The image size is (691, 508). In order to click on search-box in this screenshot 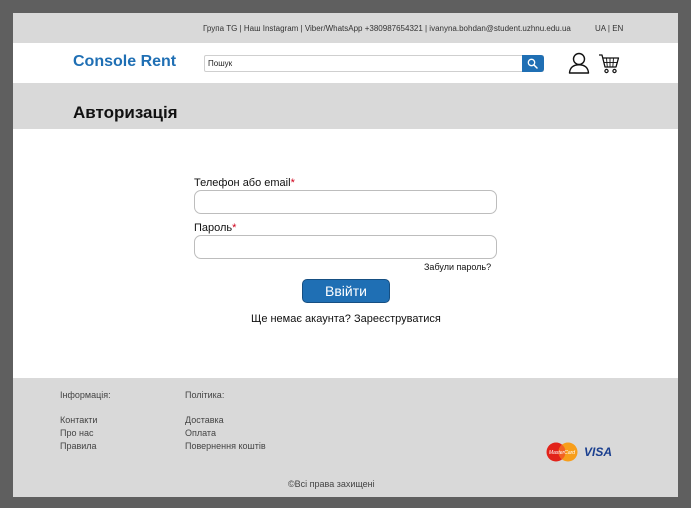, I will do `click(374, 63)`.